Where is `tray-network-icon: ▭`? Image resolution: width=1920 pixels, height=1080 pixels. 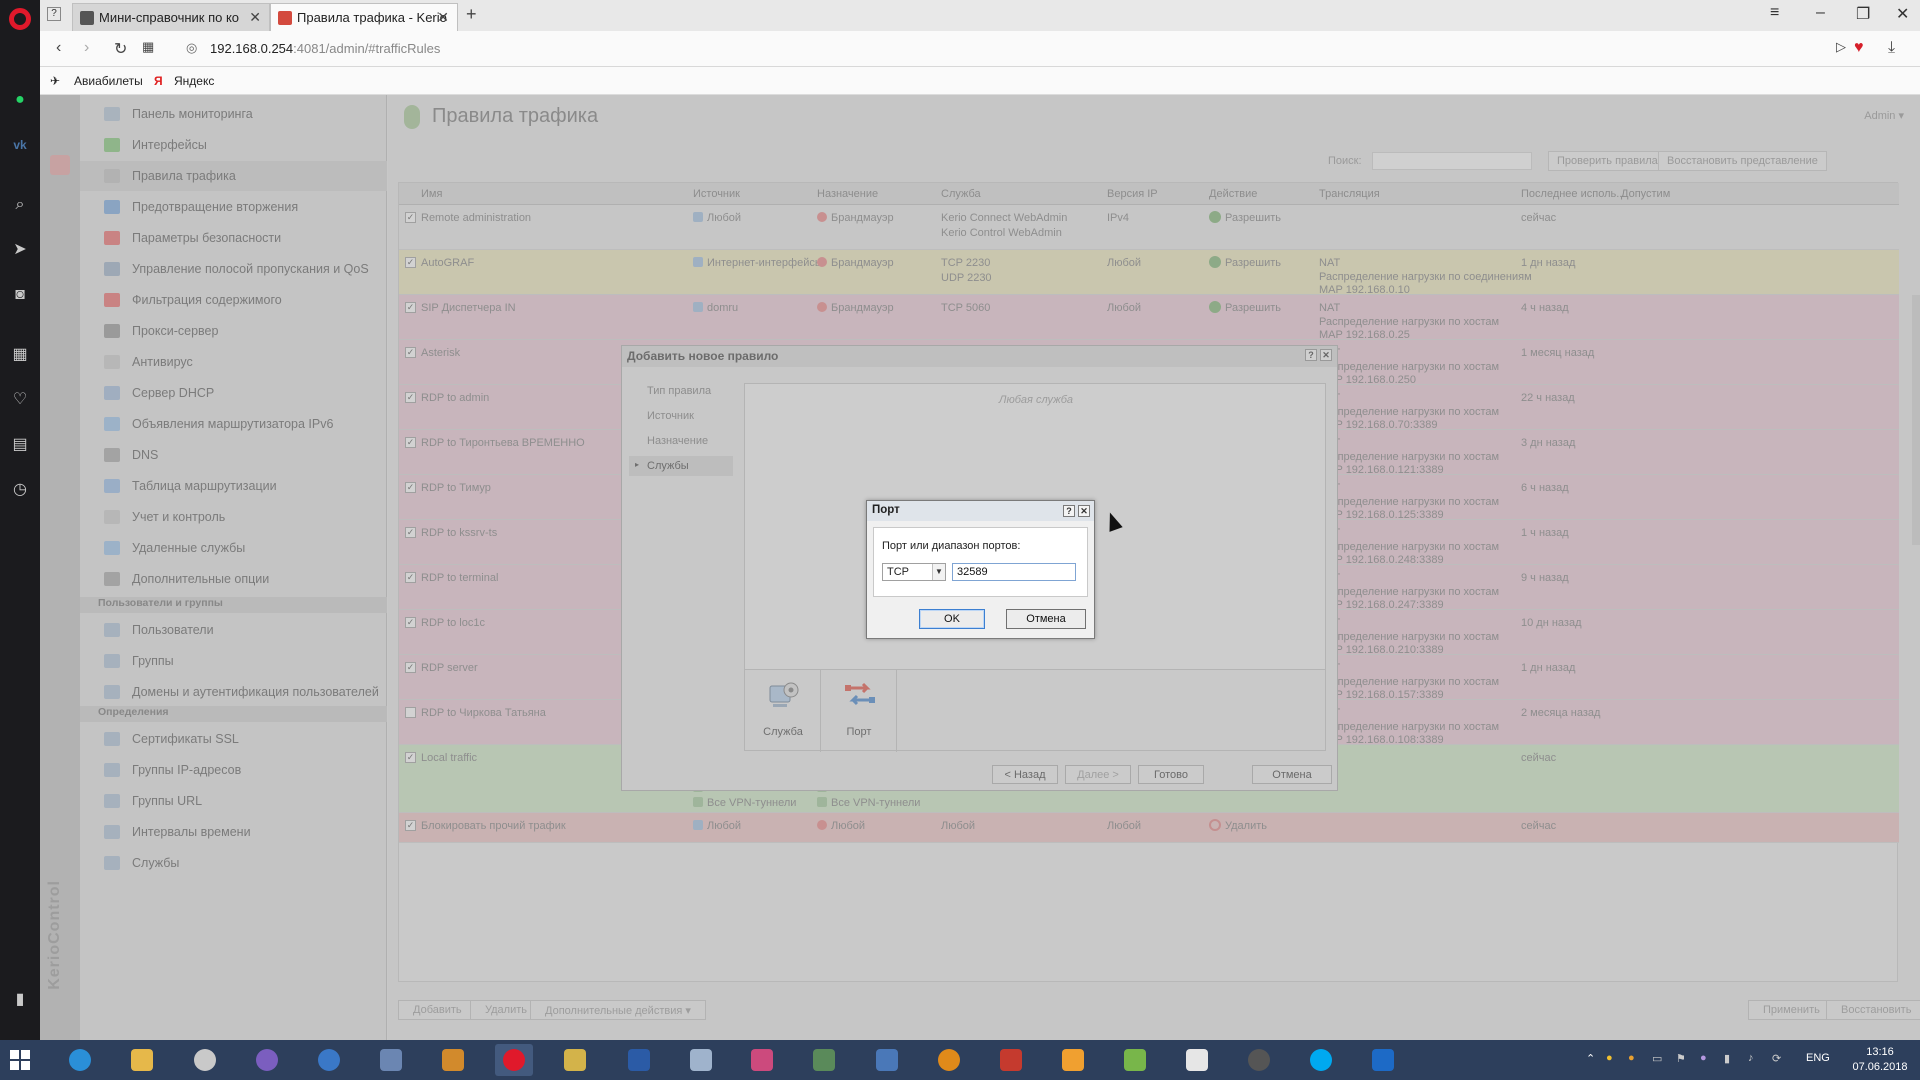 tray-network-icon: ▭ is located at coordinates (1657, 1058).